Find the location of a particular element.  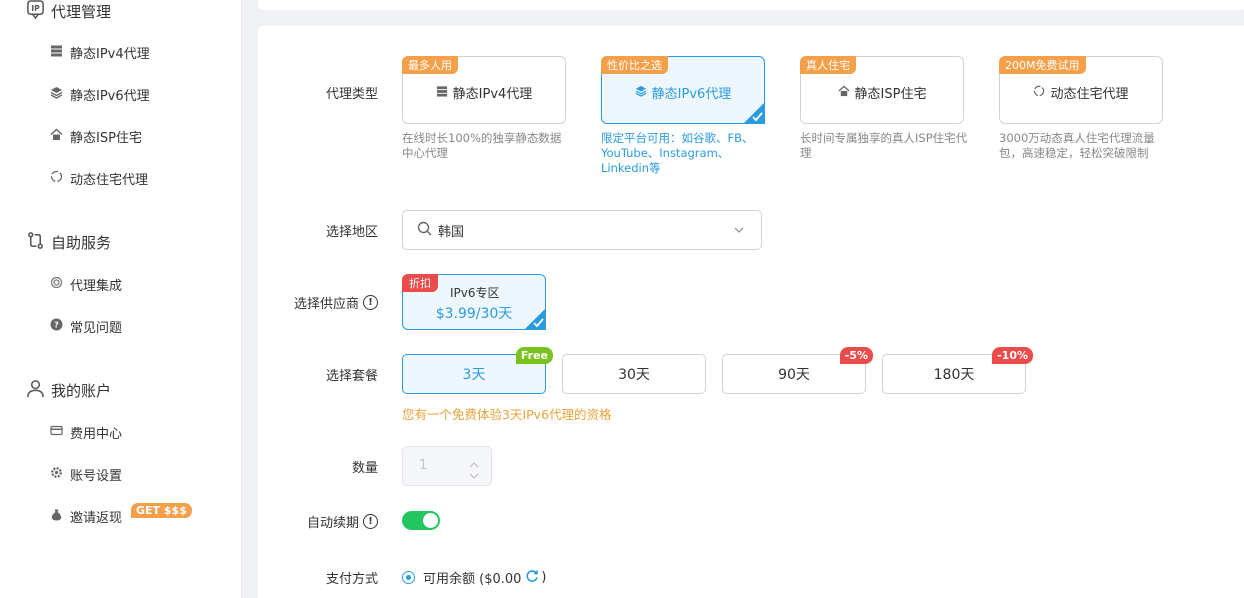

sidebar-item-faq: ? 常见问题 is located at coordinates (86, 326).